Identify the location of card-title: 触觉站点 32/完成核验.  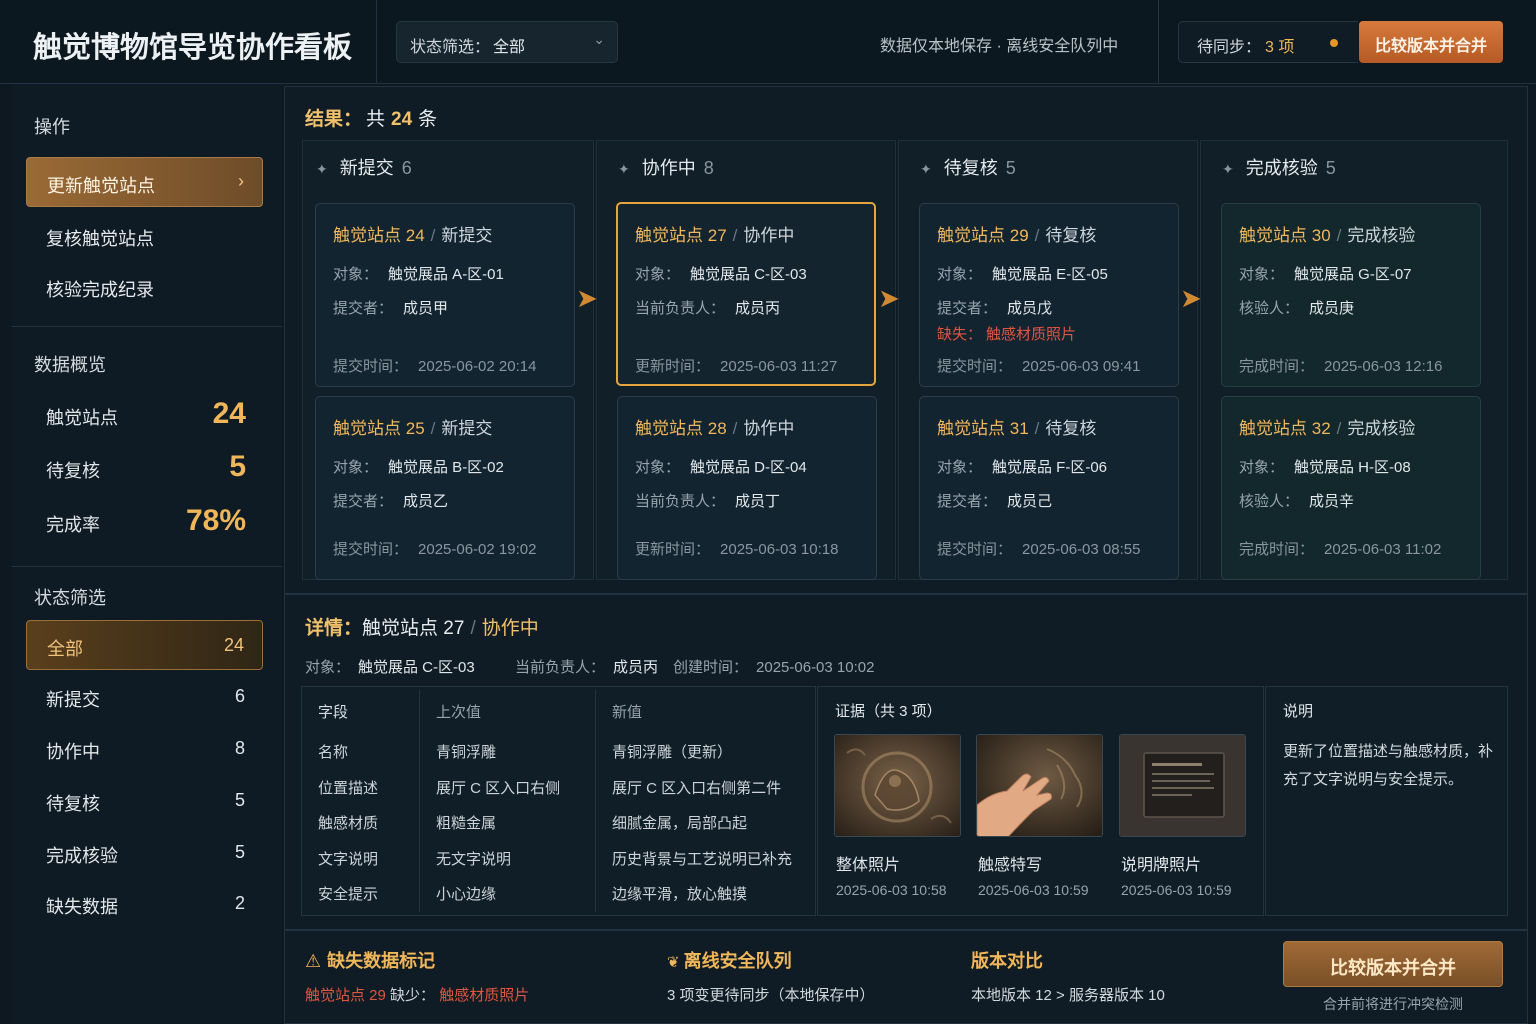
(1327, 428).